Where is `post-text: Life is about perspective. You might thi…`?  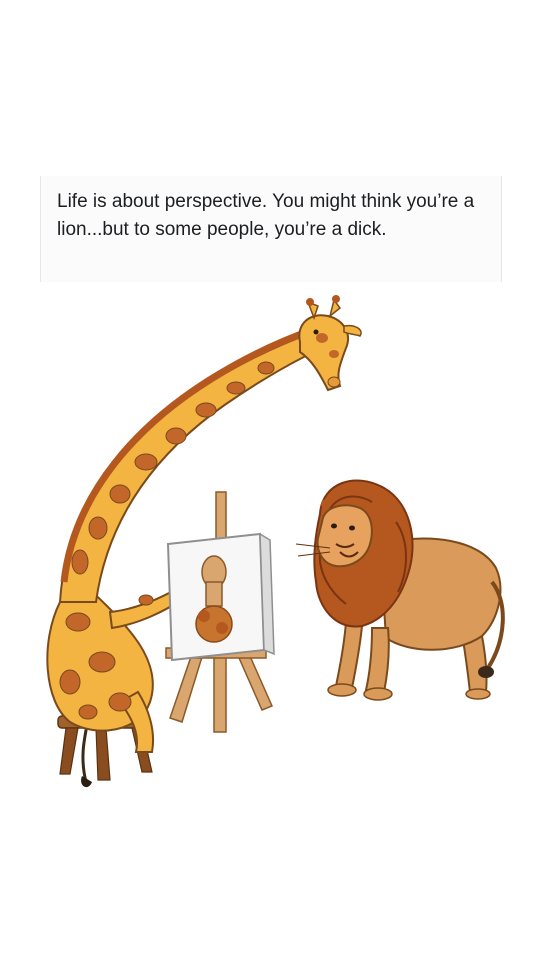 post-text: Life is about perspective. You might thi… is located at coordinates (266, 215).